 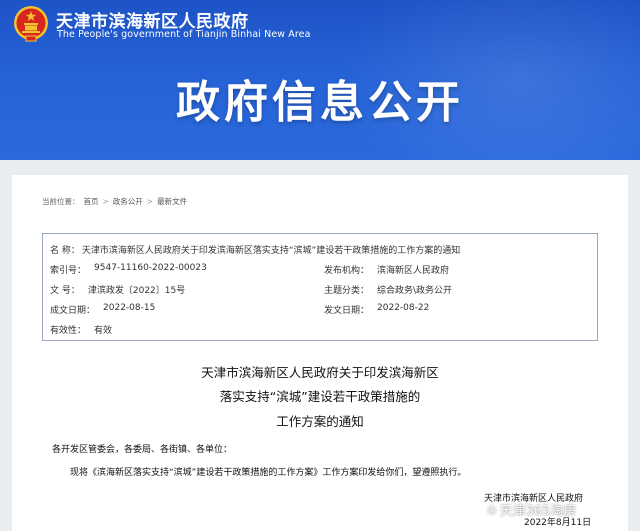 I want to click on meta-category-value: 综合政务\政务公开, so click(x=415, y=291).